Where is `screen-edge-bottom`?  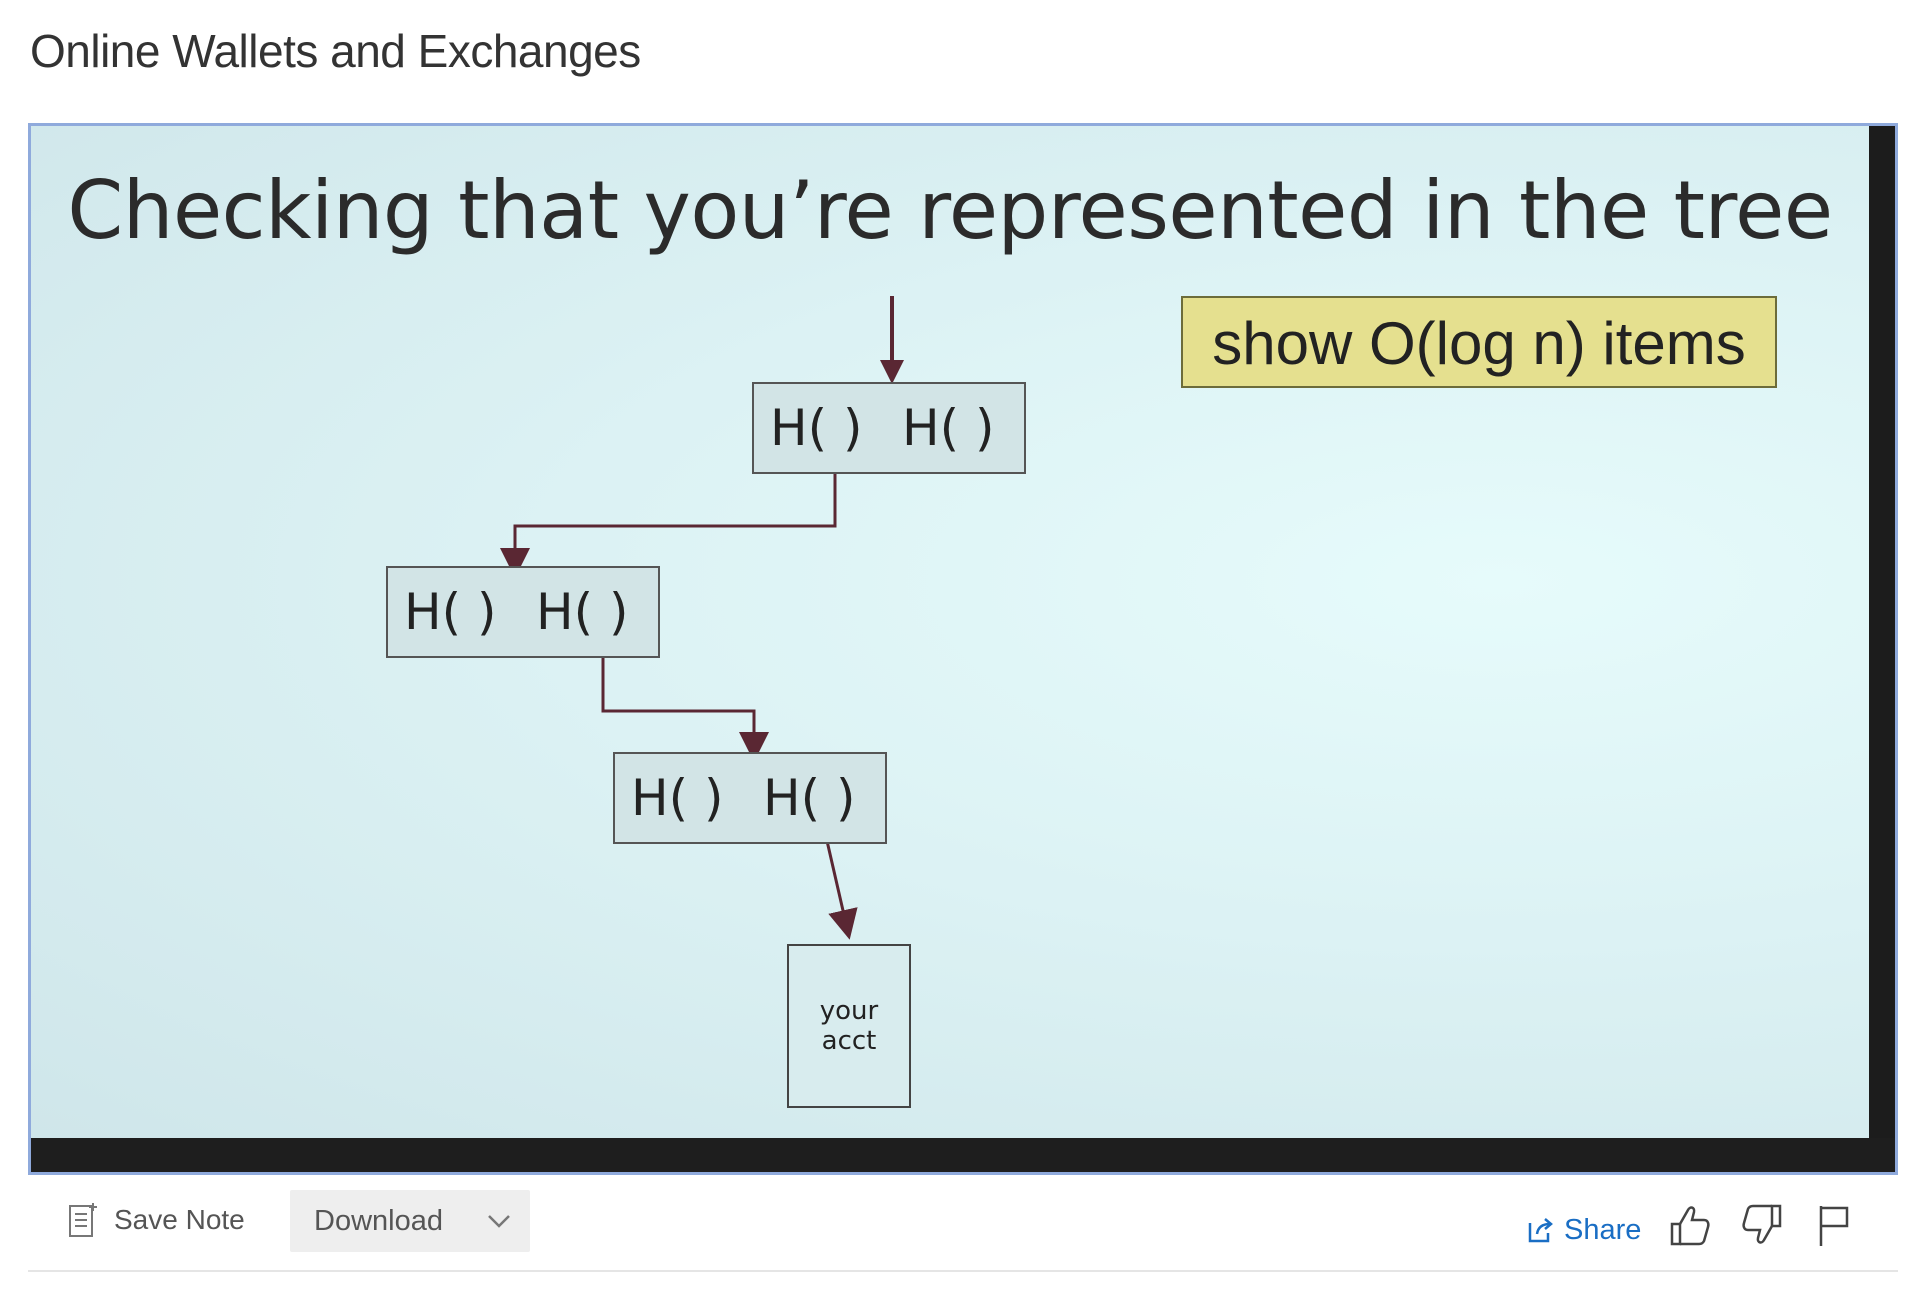
screen-edge-bottom is located at coordinates (963, 1155).